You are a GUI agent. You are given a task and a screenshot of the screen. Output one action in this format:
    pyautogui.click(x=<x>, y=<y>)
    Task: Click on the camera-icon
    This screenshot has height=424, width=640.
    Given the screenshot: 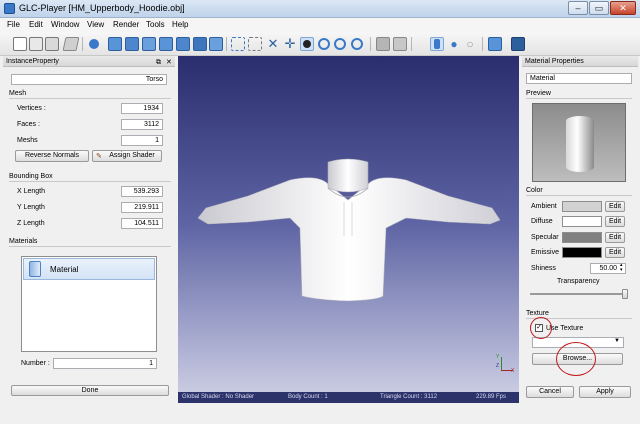 What is the action you would take?
    pyautogui.click(x=94, y=44)
    